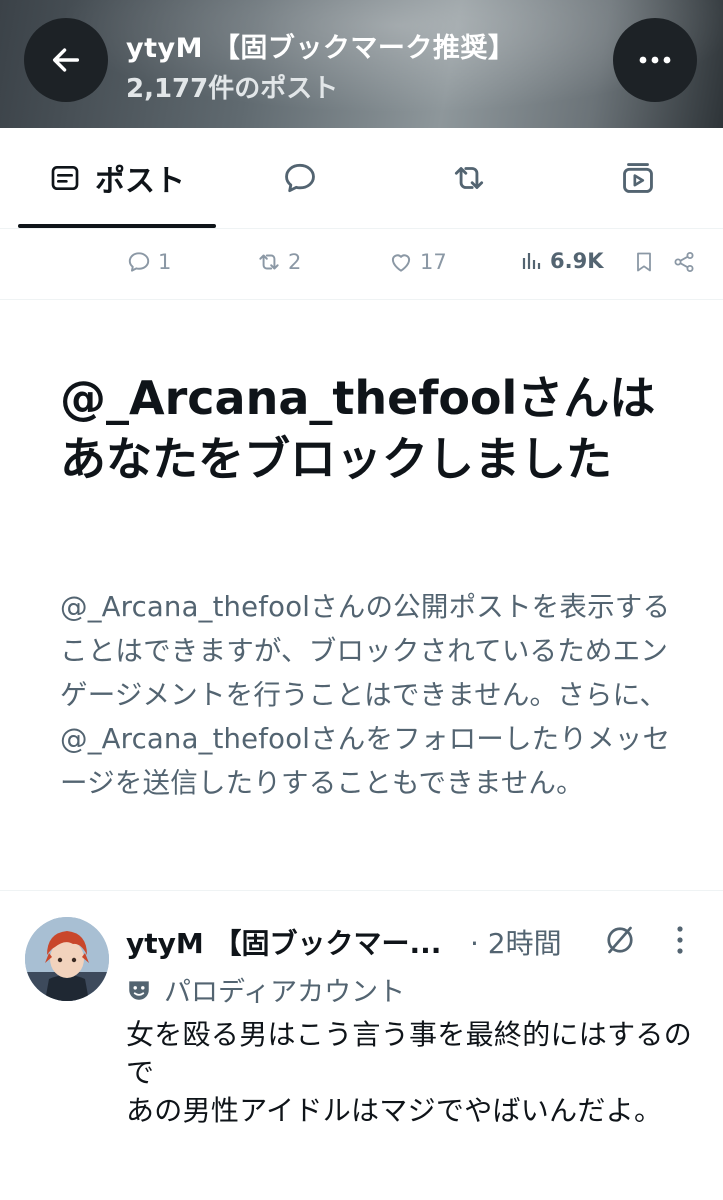 The image size is (723, 1200). What do you see at coordinates (117, 226) in the screenshot?
I see `selected-tab-indicator` at bounding box center [117, 226].